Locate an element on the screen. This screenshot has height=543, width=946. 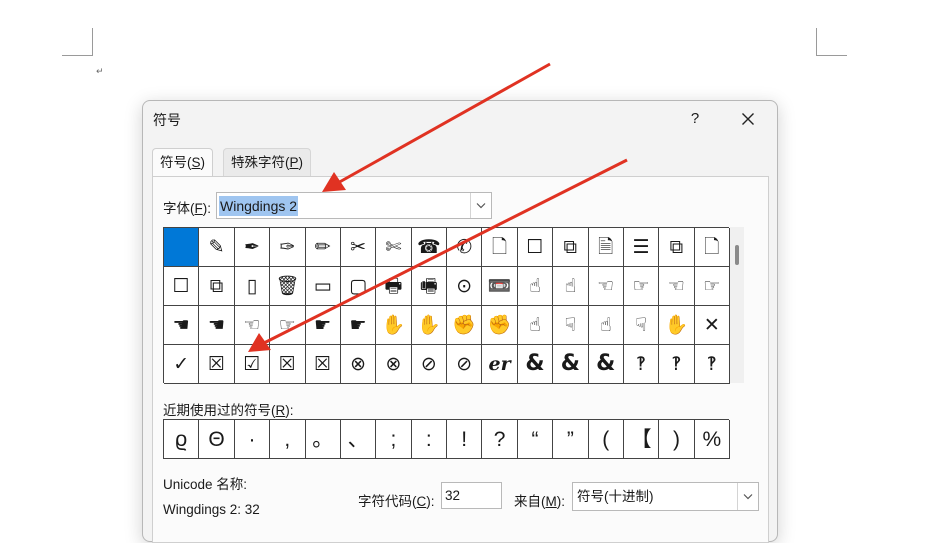
annotation-arrow-font is located at coordinates (436, 127).